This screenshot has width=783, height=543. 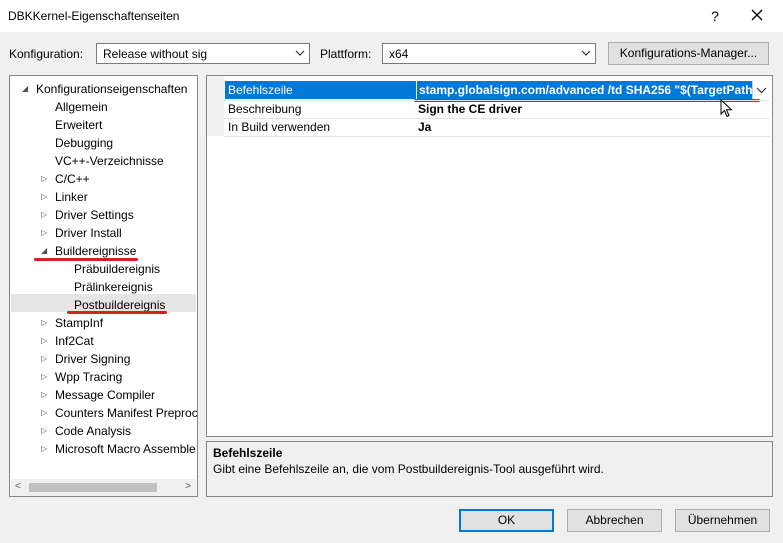 I want to click on grid-row-name: Beschreibung, so click(x=264, y=109).